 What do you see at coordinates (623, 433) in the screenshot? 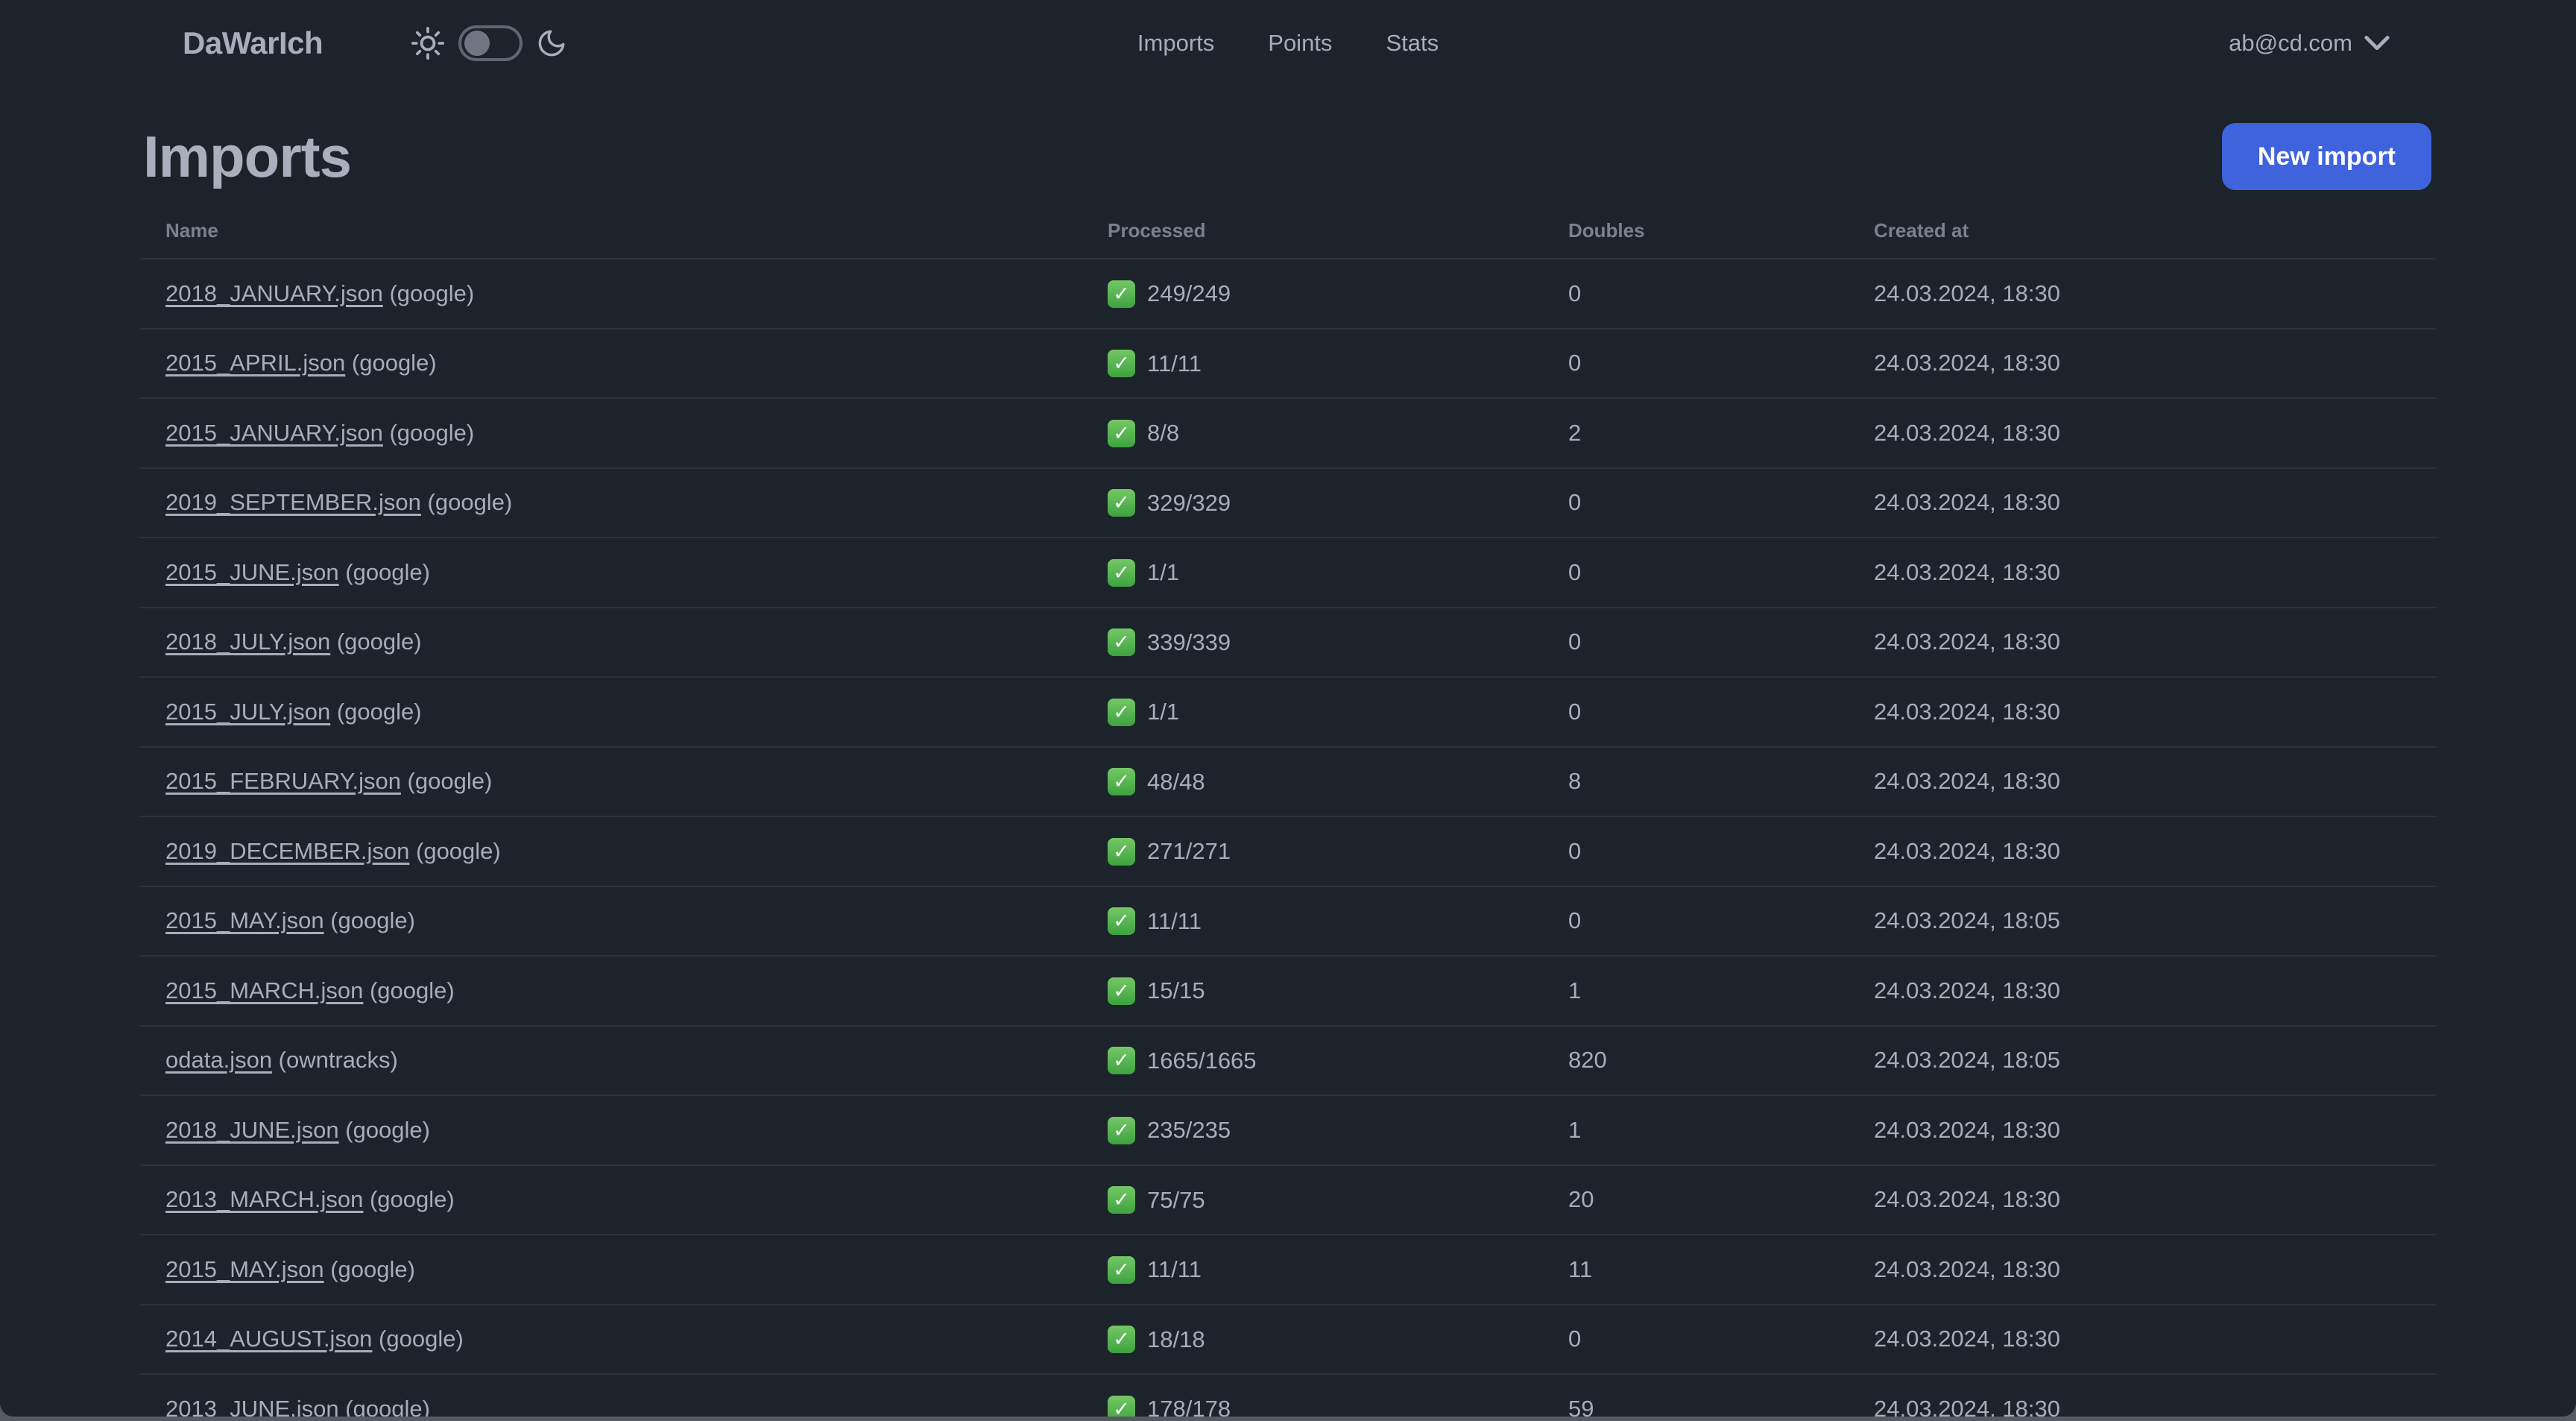
I see `name-cell: 2015_JANUARY.json (google)` at bounding box center [623, 433].